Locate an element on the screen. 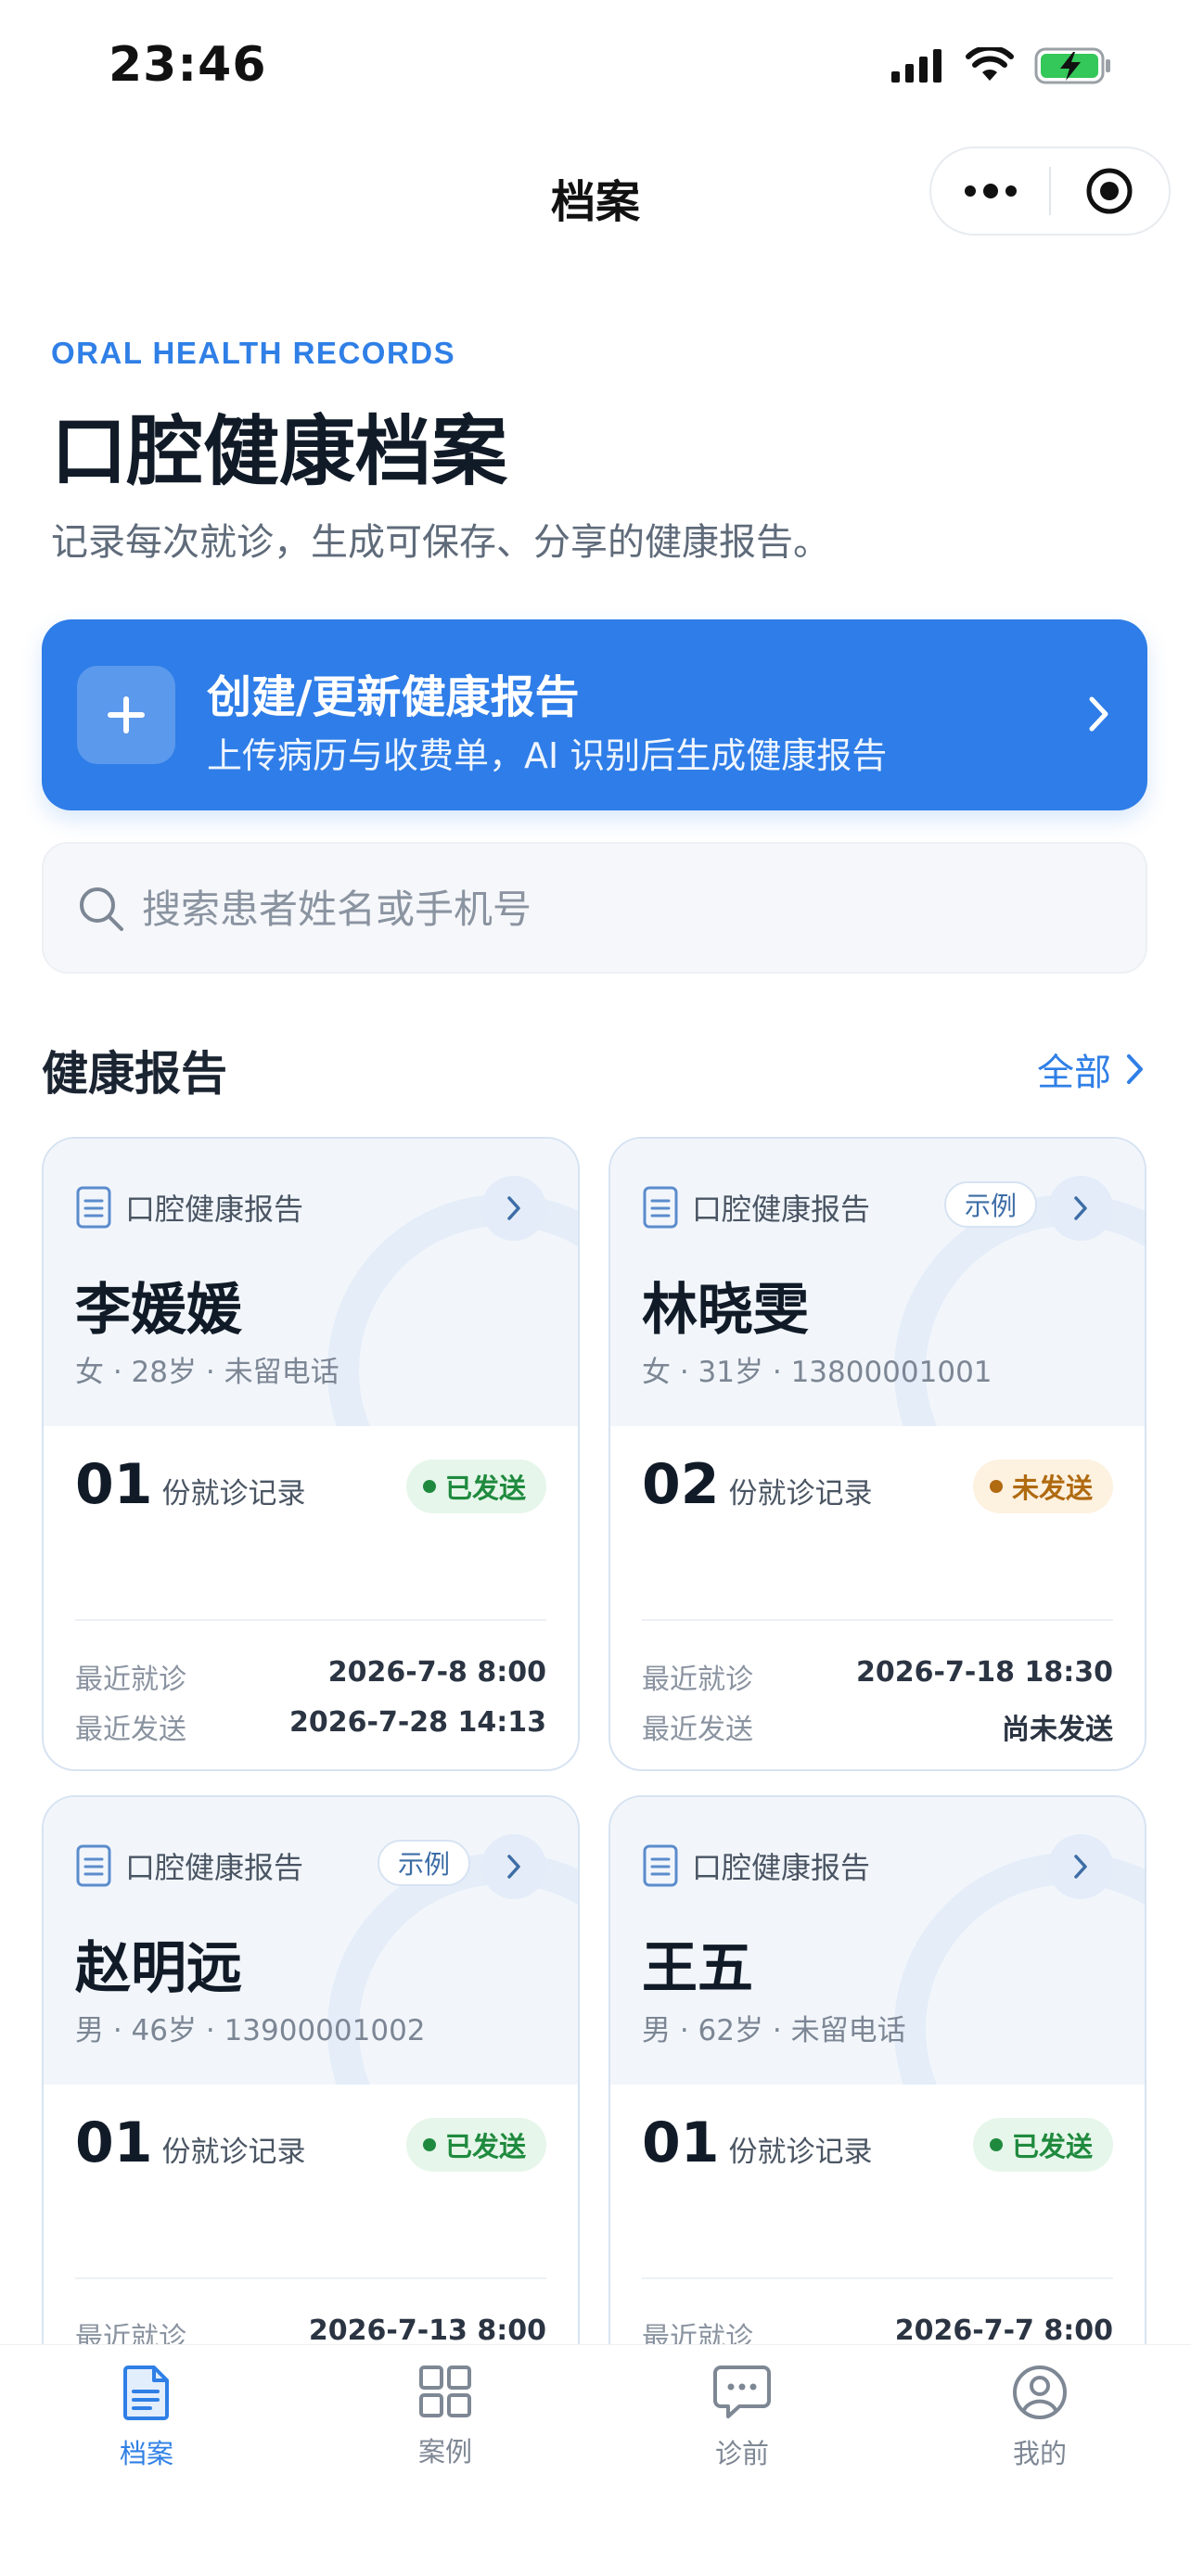 This screenshot has width=1191, height=2576. tab-label: 档案 is located at coordinates (146, 2453).